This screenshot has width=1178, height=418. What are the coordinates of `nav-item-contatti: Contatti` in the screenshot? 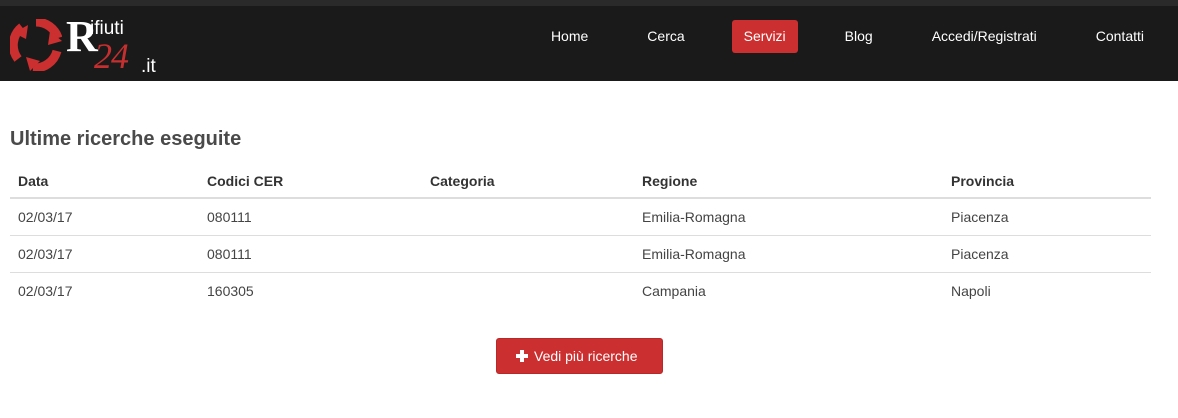 It's located at (1120, 36).